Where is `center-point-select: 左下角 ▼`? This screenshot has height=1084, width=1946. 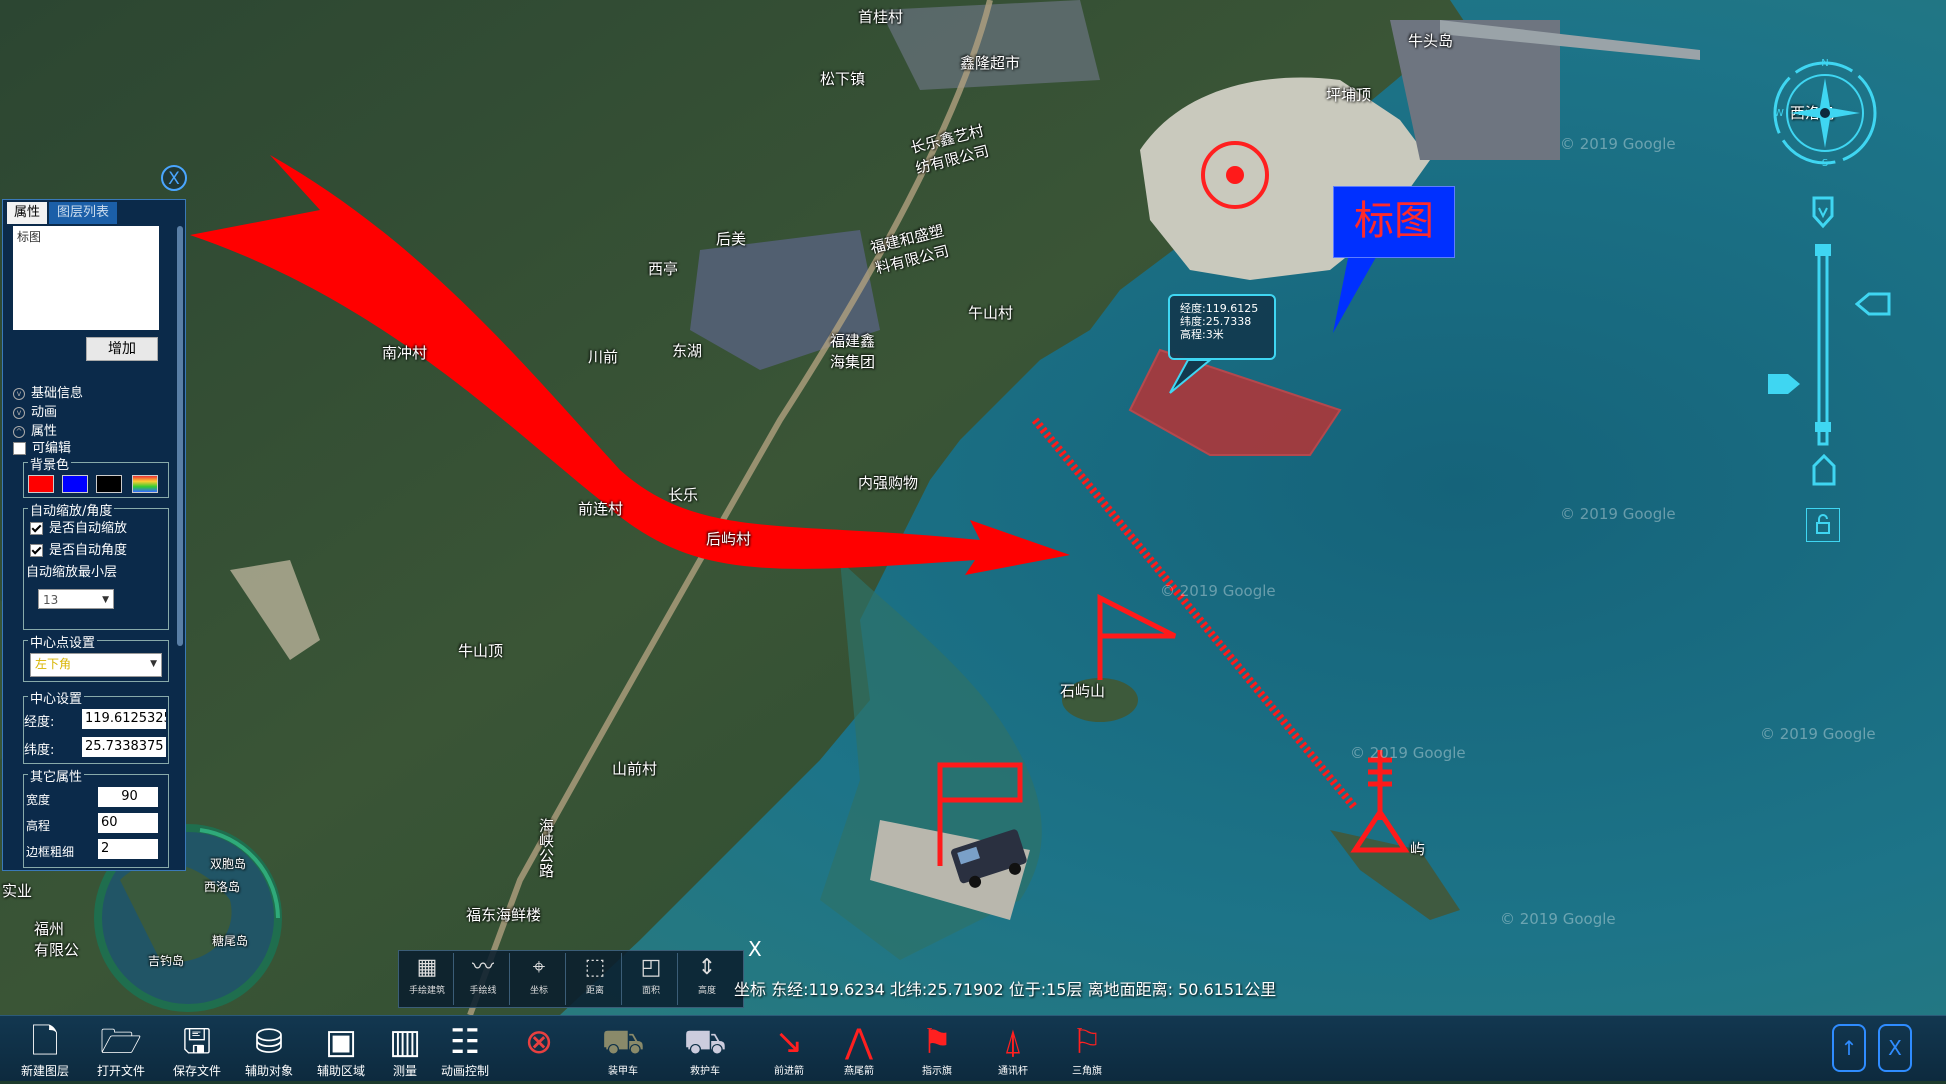
center-point-select: 左下角 ▼ is located at coordinates (96, 665).